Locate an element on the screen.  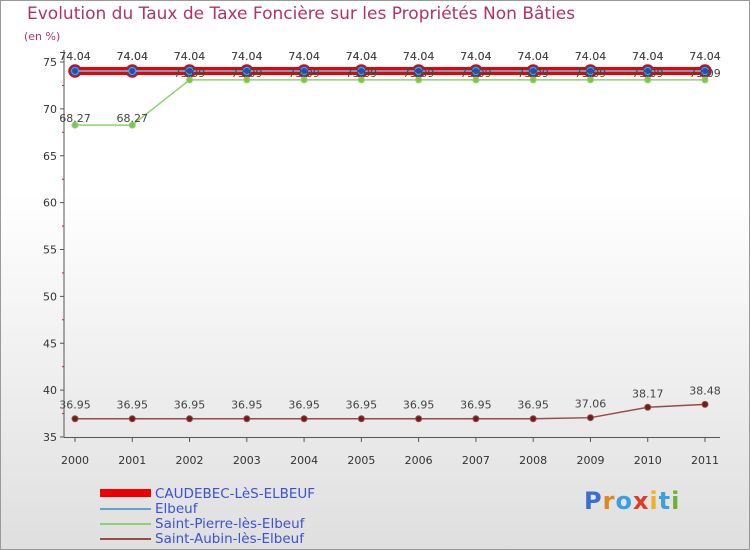
y-tick-label: 45 is located at coordinates (50, 343).